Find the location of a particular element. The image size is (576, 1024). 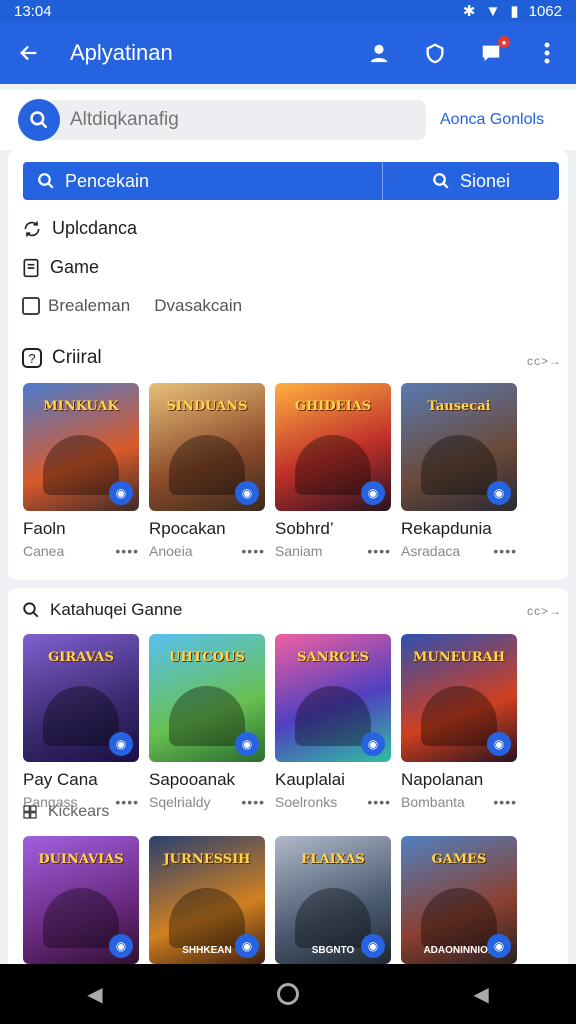

recents-nav-button: ◀ is located at coordinates (480, 994).